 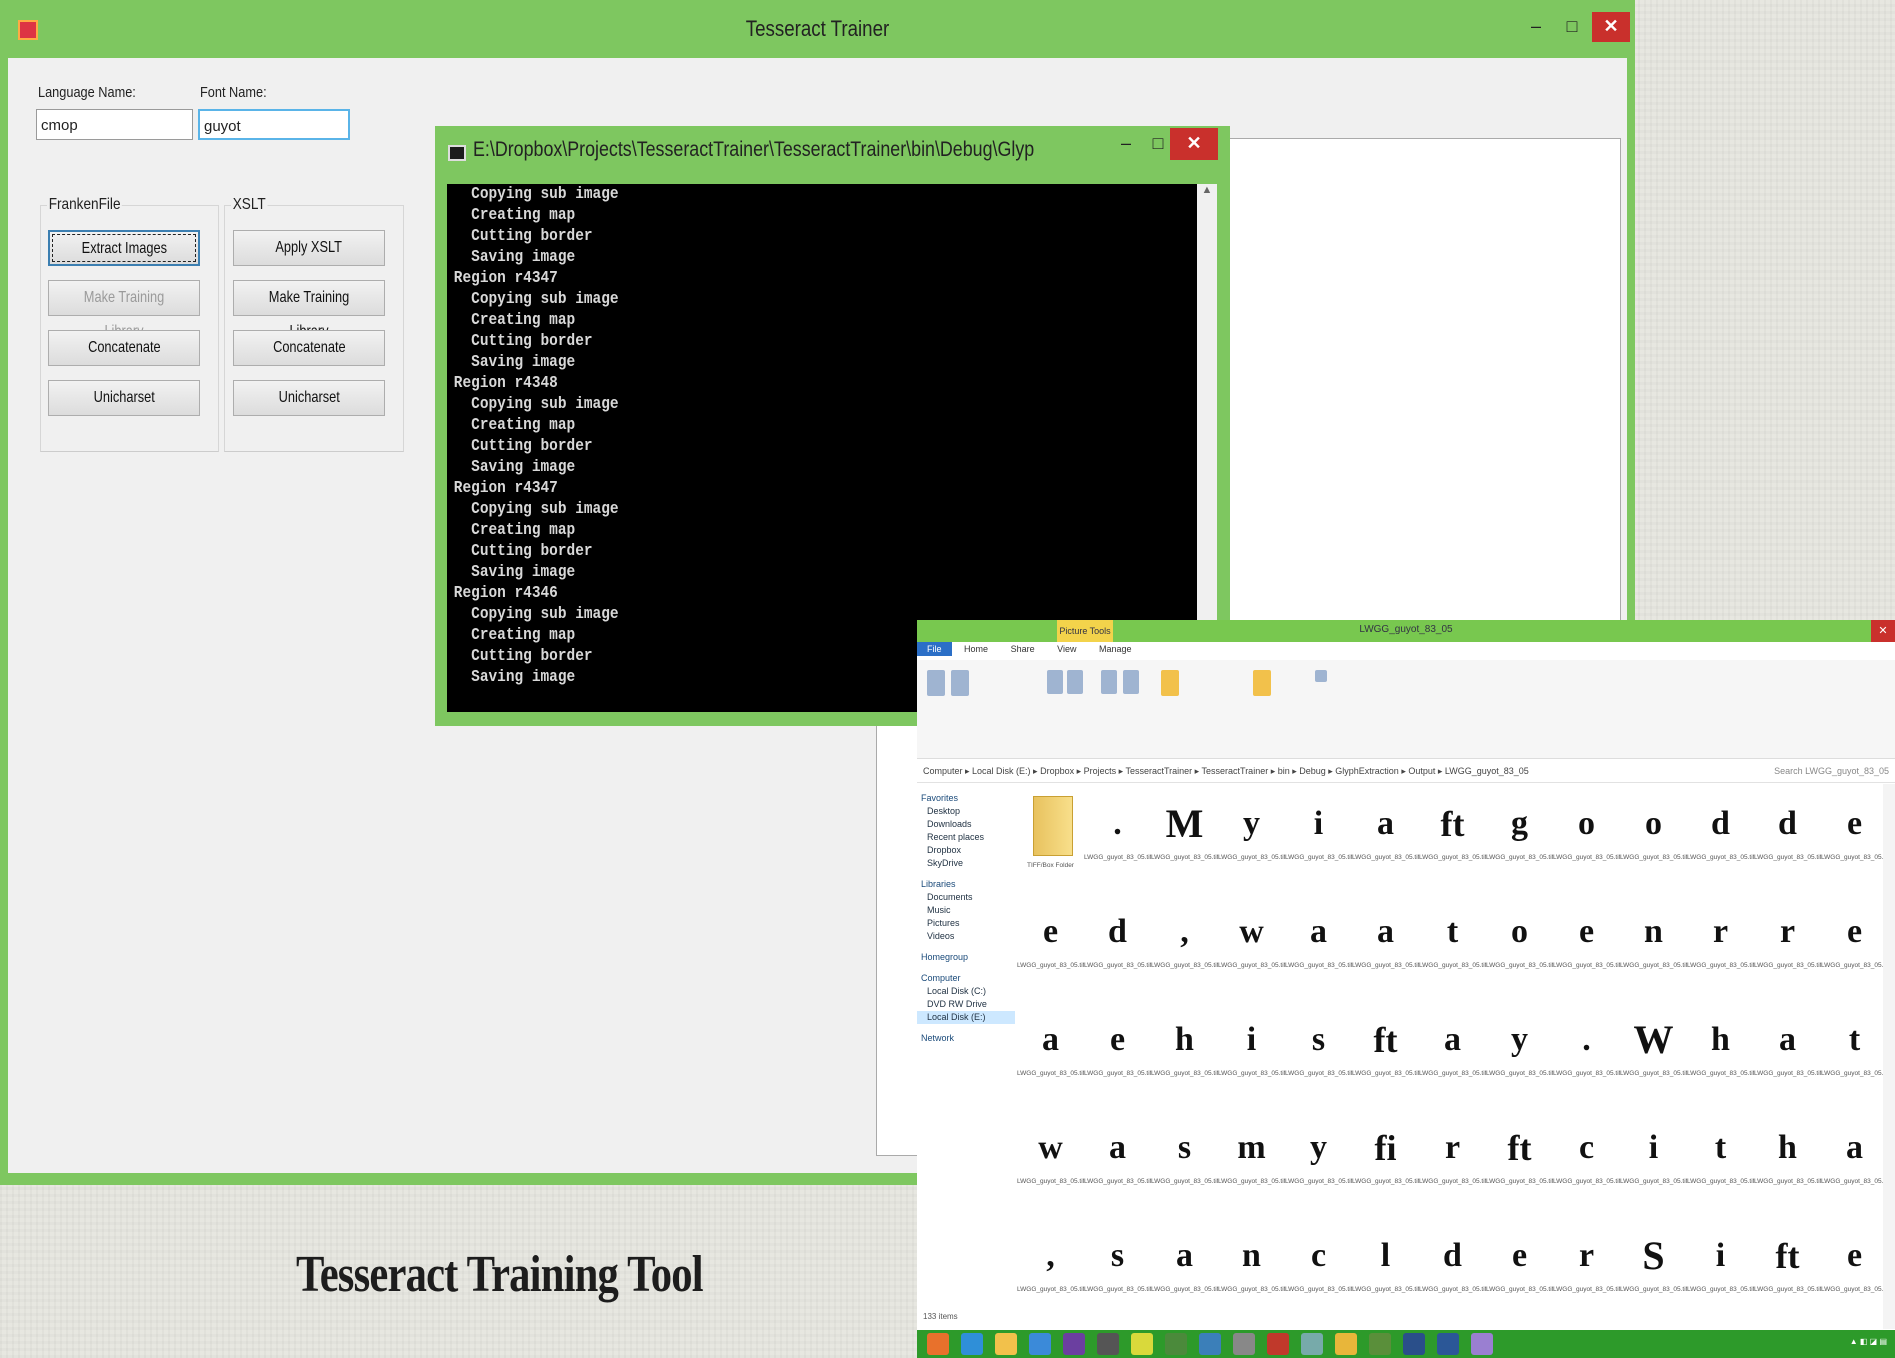 What do you see at coordinates (1055, 682) in the screenshot?
I see `move-to-icon` at bounding box center [1055, 682].